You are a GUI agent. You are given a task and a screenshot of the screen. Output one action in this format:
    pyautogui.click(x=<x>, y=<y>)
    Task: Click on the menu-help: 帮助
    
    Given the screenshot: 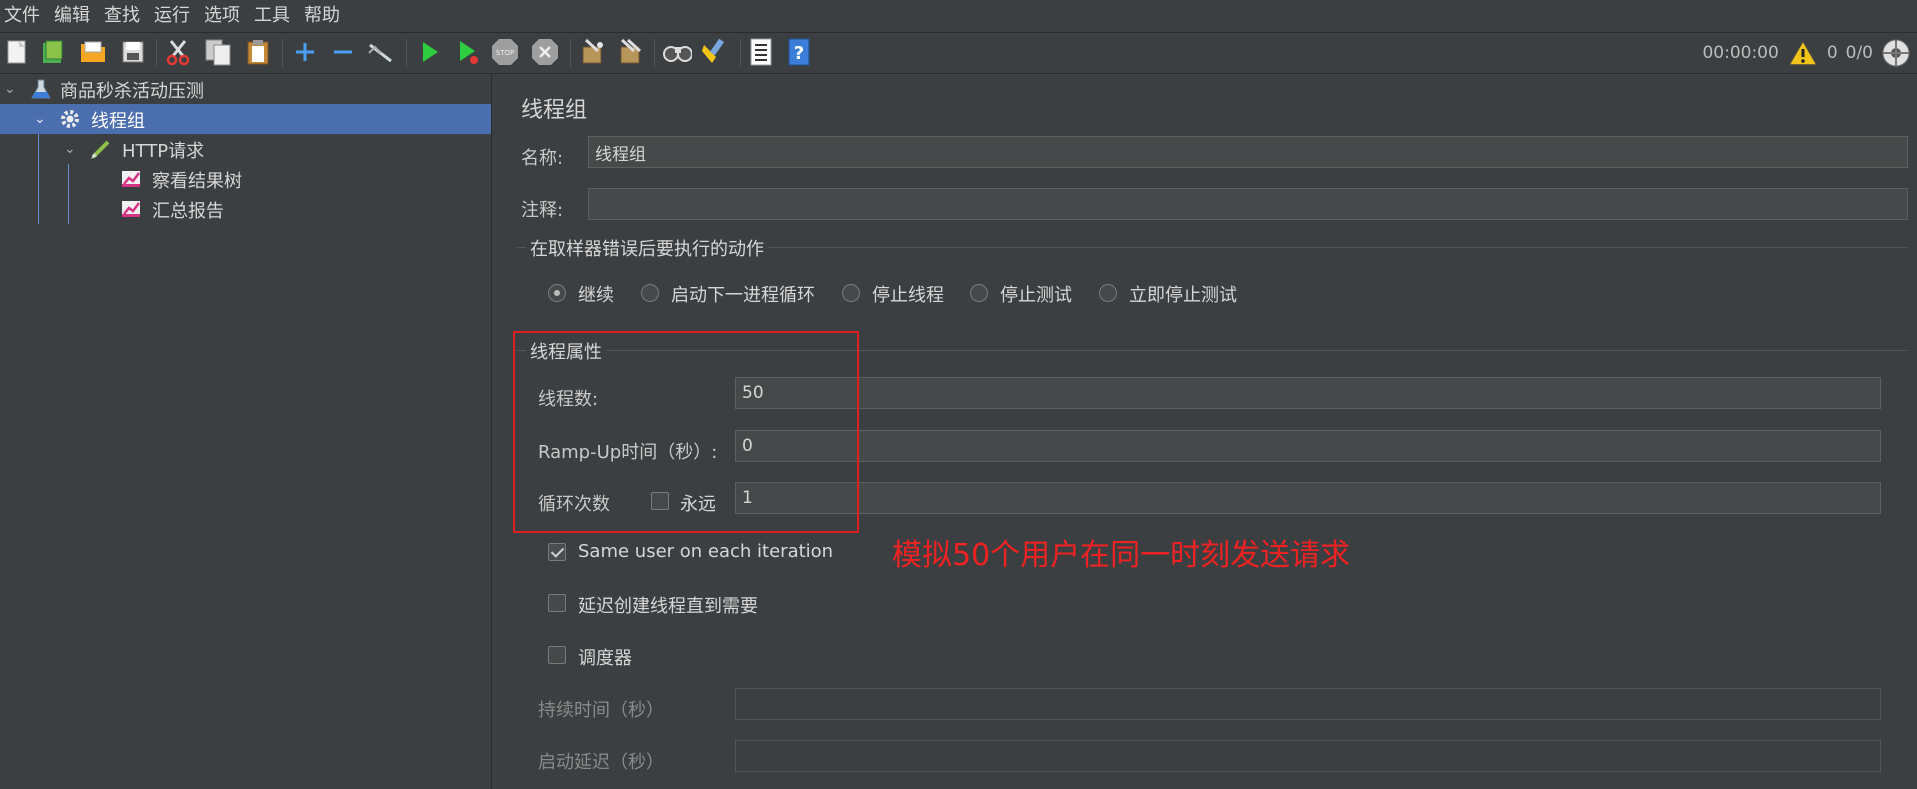 What is the action you would take?
    pyautogui.click(x=323, y=16)
    